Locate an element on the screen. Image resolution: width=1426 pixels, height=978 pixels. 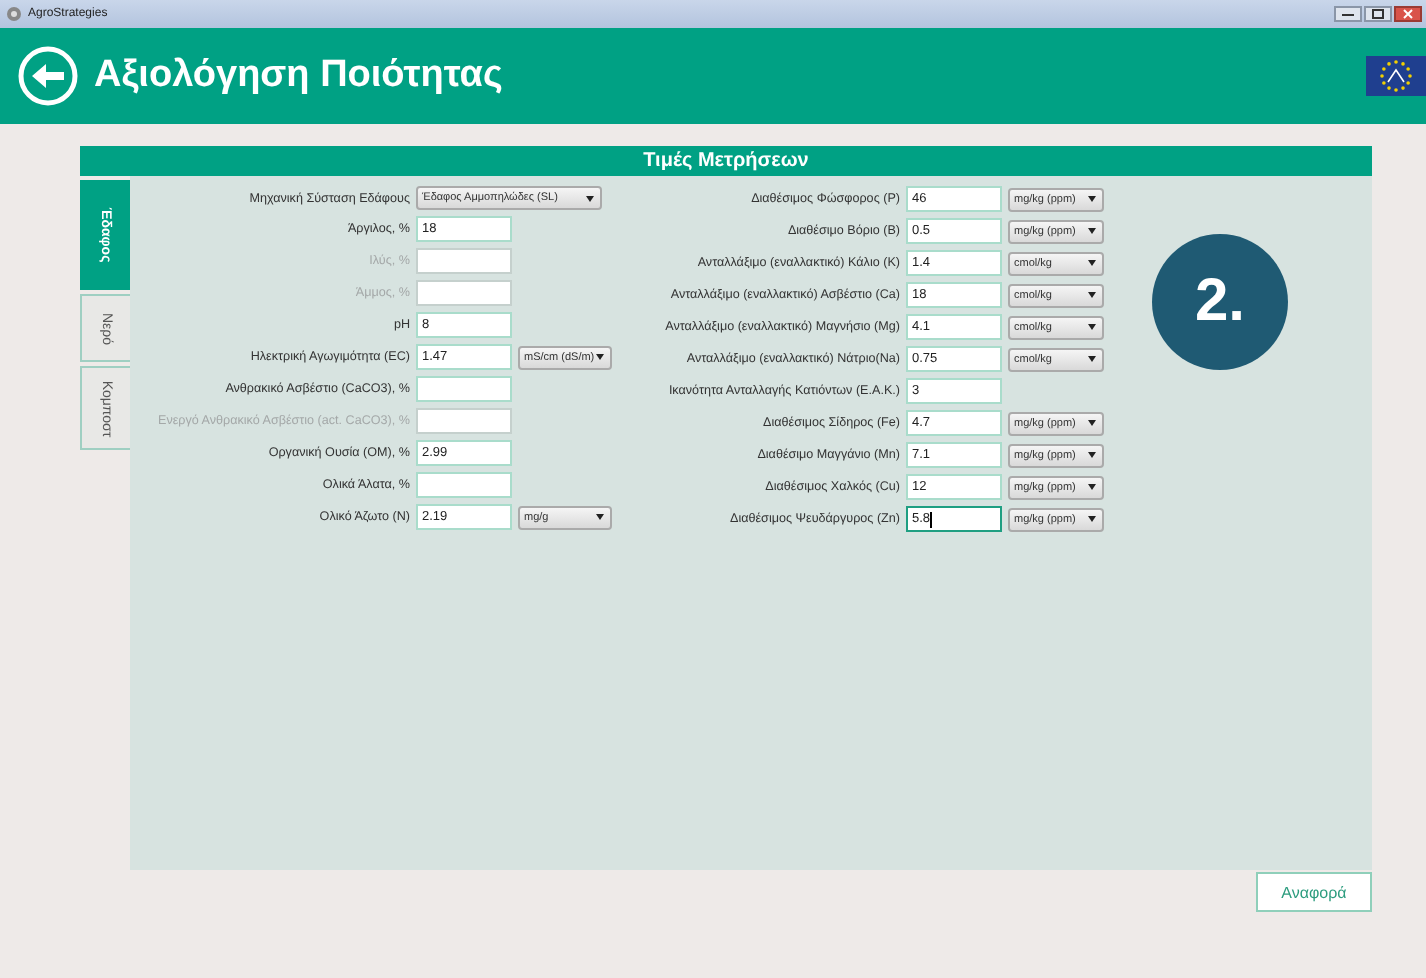
minimize-icon is located at coordinates (1348, 14).